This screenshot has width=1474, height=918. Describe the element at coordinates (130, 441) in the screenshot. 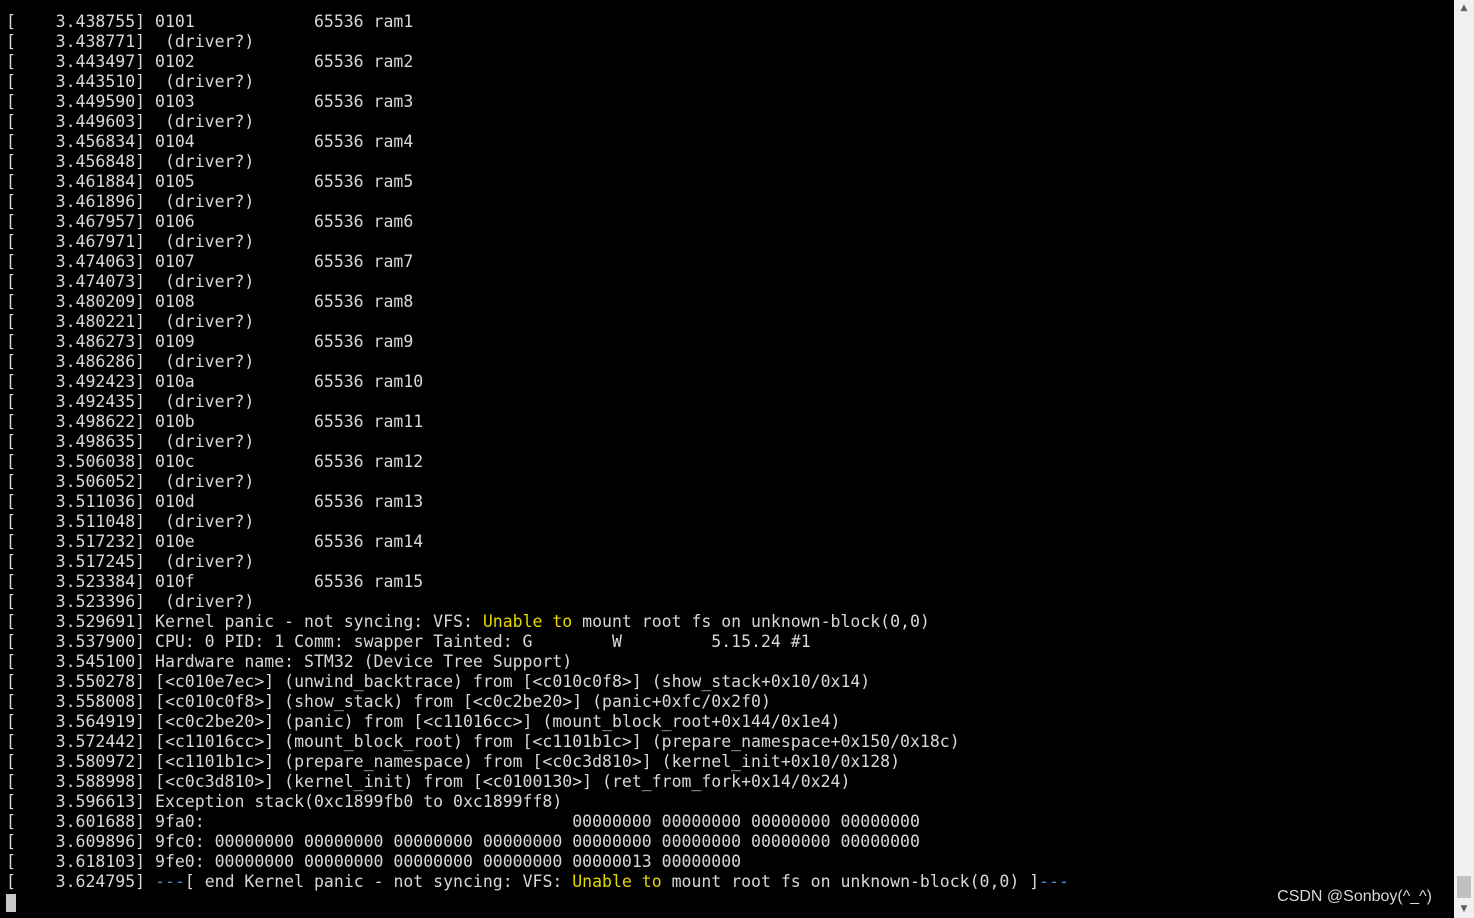

I see `line-text: [ 3.498635] (driver?)` at that location.